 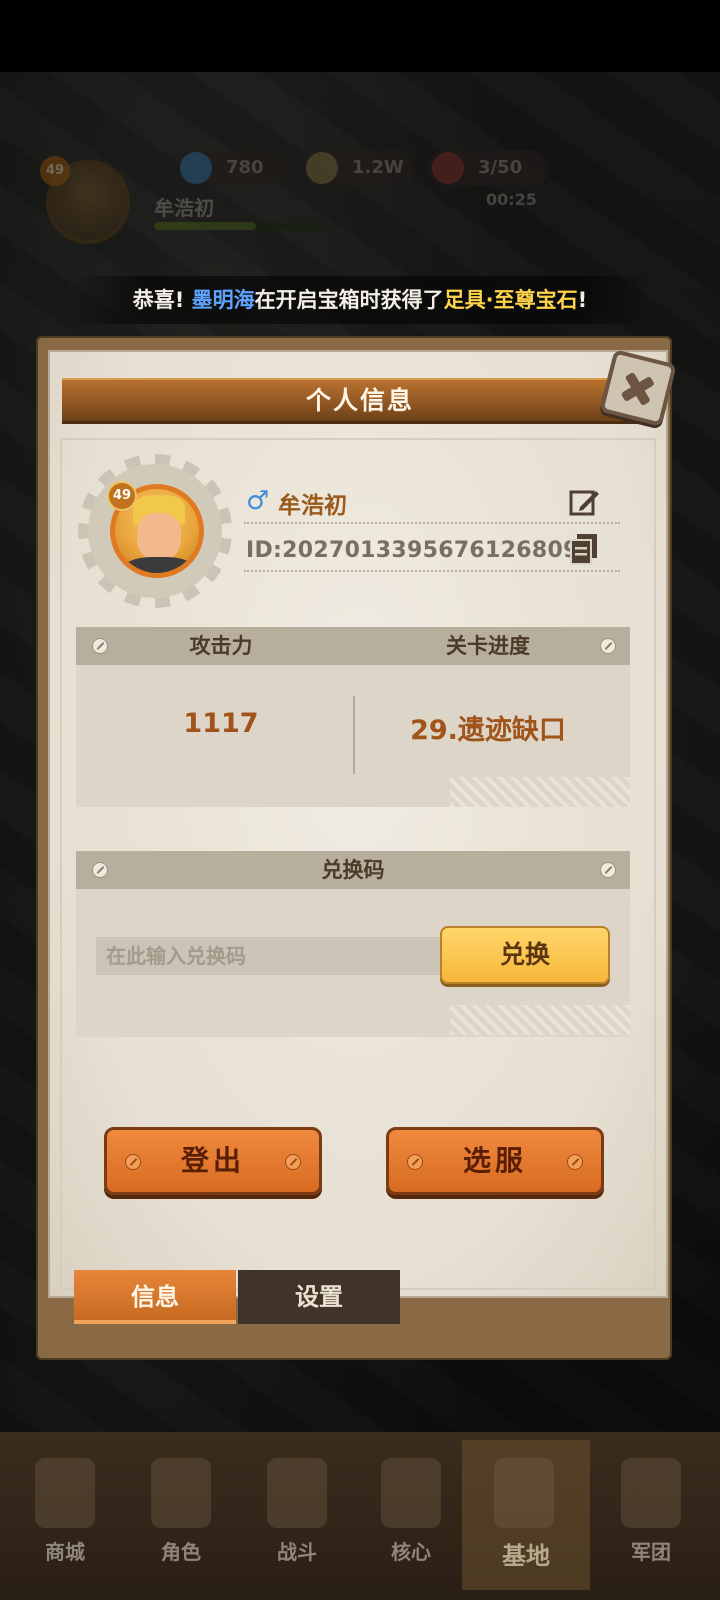 I want to click on player-id: ID:2027013395676126809, so click(x=412, y=550).